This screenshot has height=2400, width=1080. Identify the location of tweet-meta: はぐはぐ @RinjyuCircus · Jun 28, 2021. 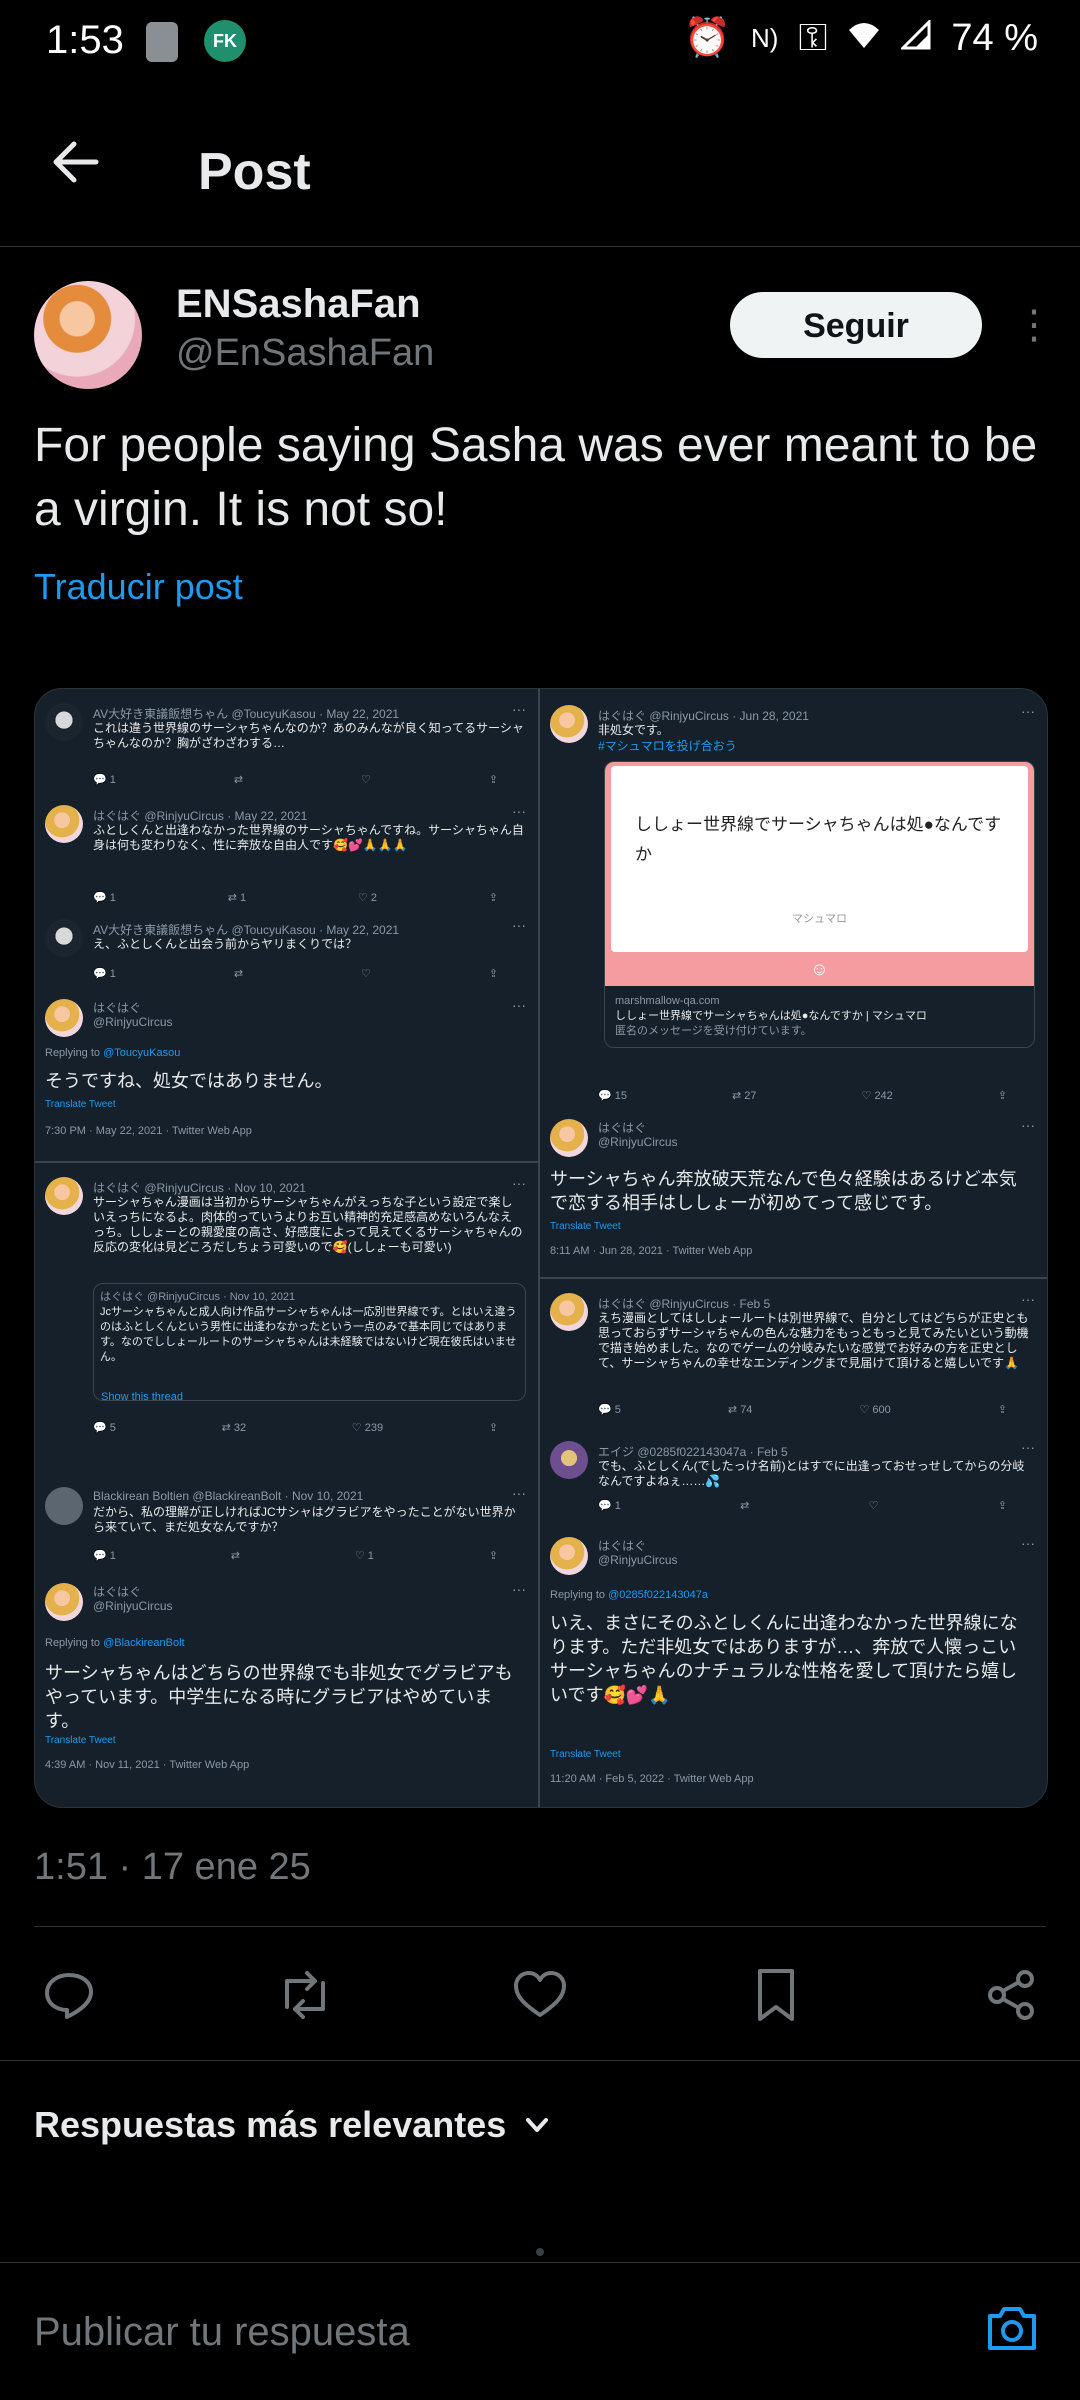
(703, 716).